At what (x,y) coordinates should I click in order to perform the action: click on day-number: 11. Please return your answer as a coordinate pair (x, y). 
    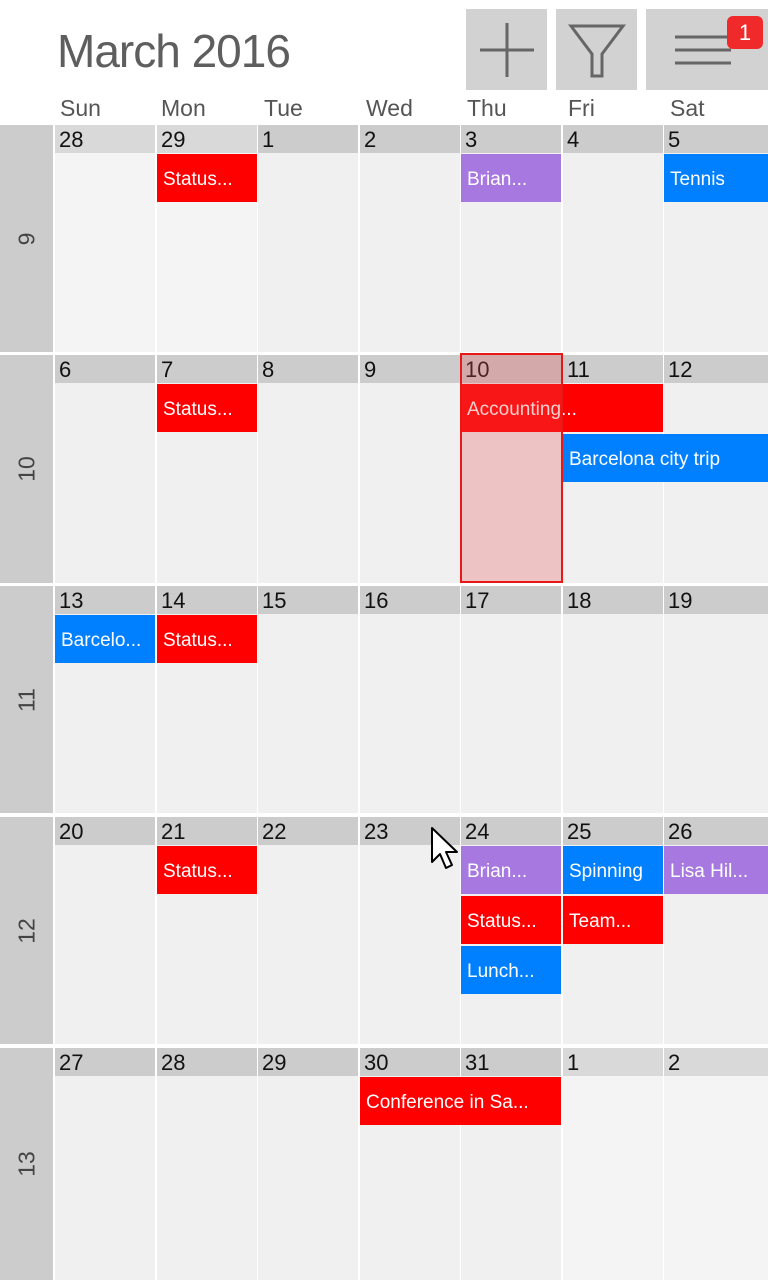
    Looking at the image, I should click on (613, 369).